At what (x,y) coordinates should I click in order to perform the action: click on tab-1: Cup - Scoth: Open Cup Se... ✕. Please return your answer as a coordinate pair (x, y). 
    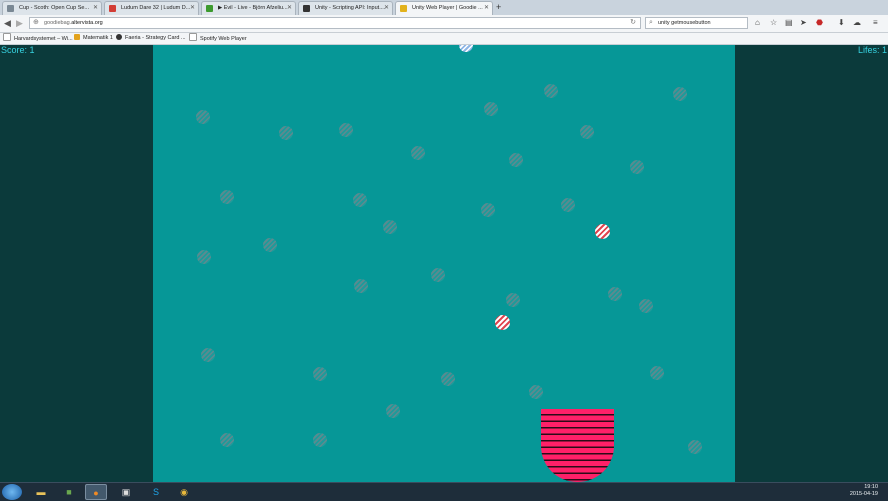
    Looking at the image, I should click on (52, 8).